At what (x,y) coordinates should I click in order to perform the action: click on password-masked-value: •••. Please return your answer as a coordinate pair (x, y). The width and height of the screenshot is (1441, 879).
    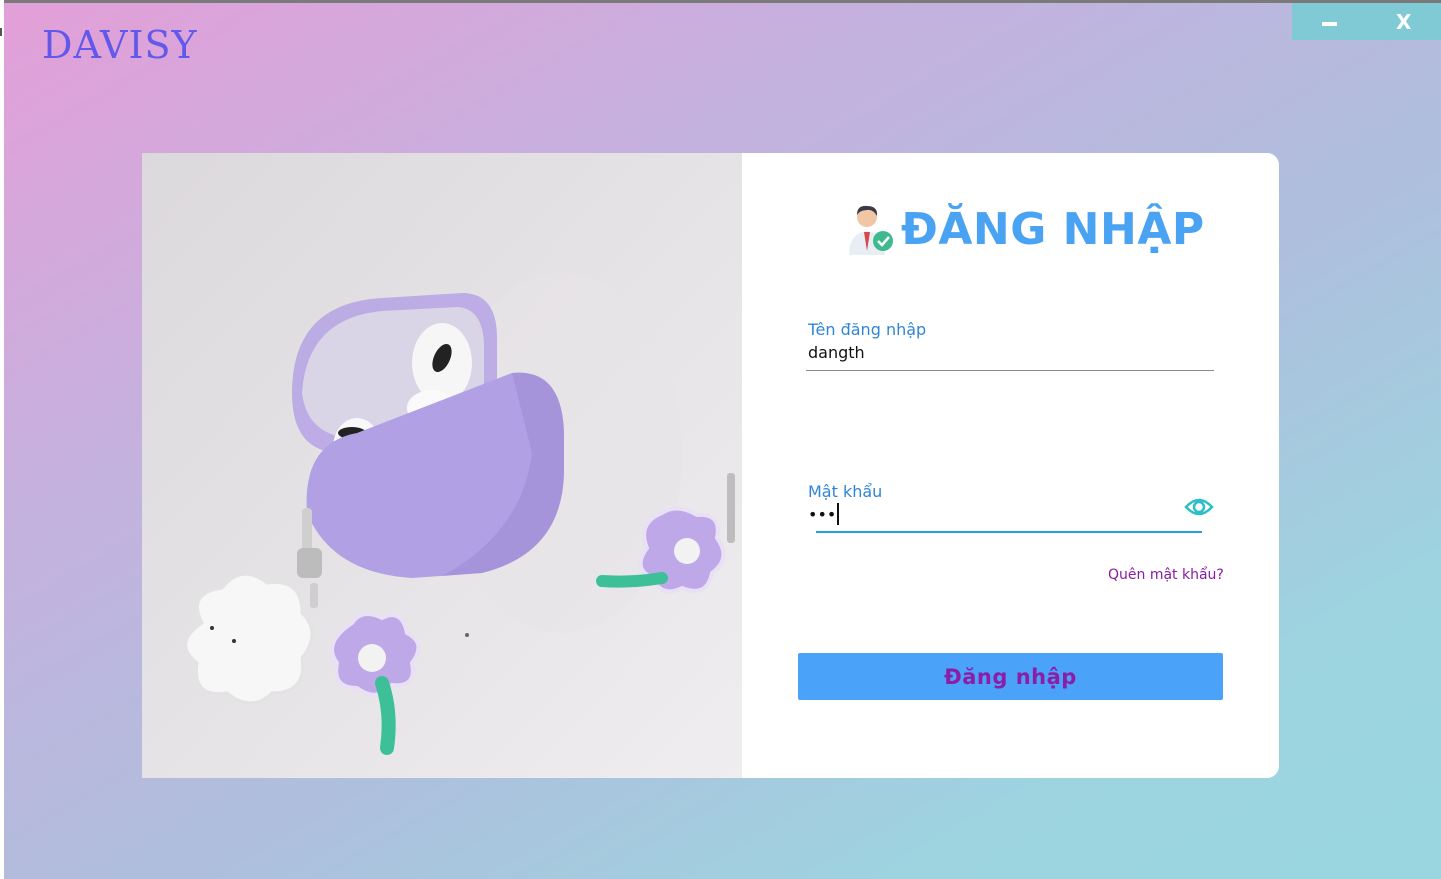
    Looking at the image, I should click on (822, 514).